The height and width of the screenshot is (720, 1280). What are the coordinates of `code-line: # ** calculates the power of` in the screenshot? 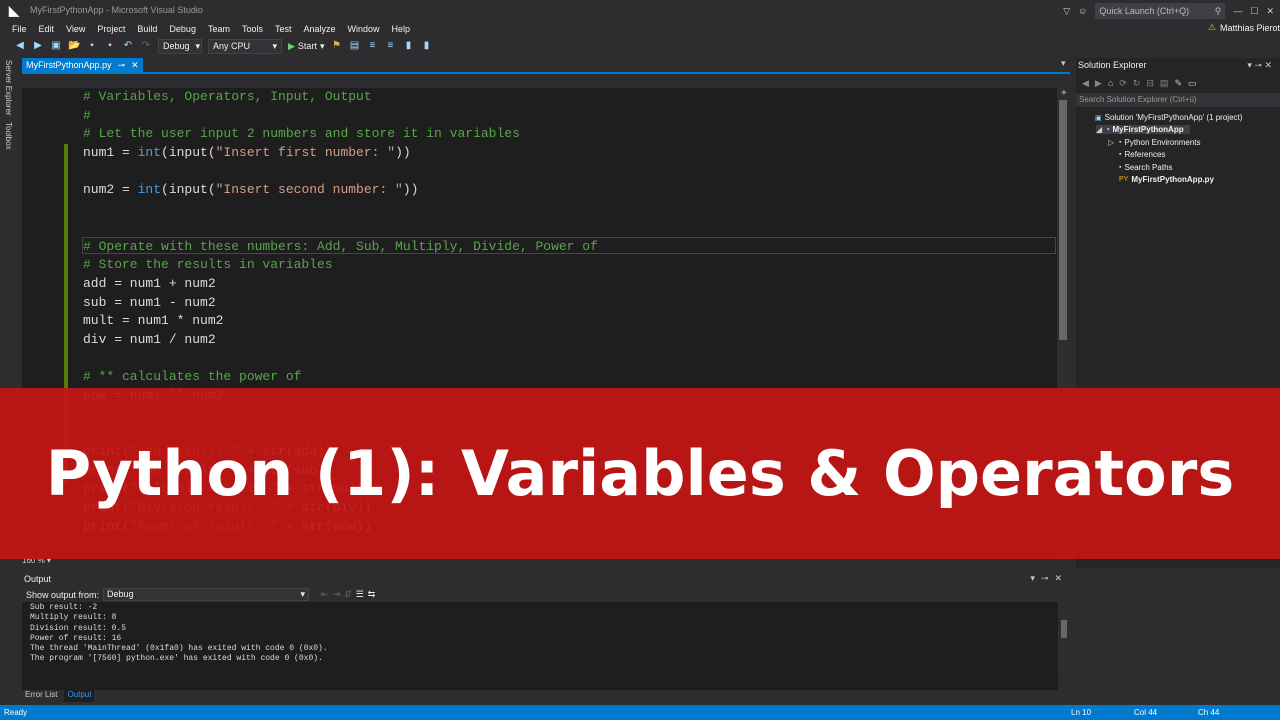 It's located at (340, 377).